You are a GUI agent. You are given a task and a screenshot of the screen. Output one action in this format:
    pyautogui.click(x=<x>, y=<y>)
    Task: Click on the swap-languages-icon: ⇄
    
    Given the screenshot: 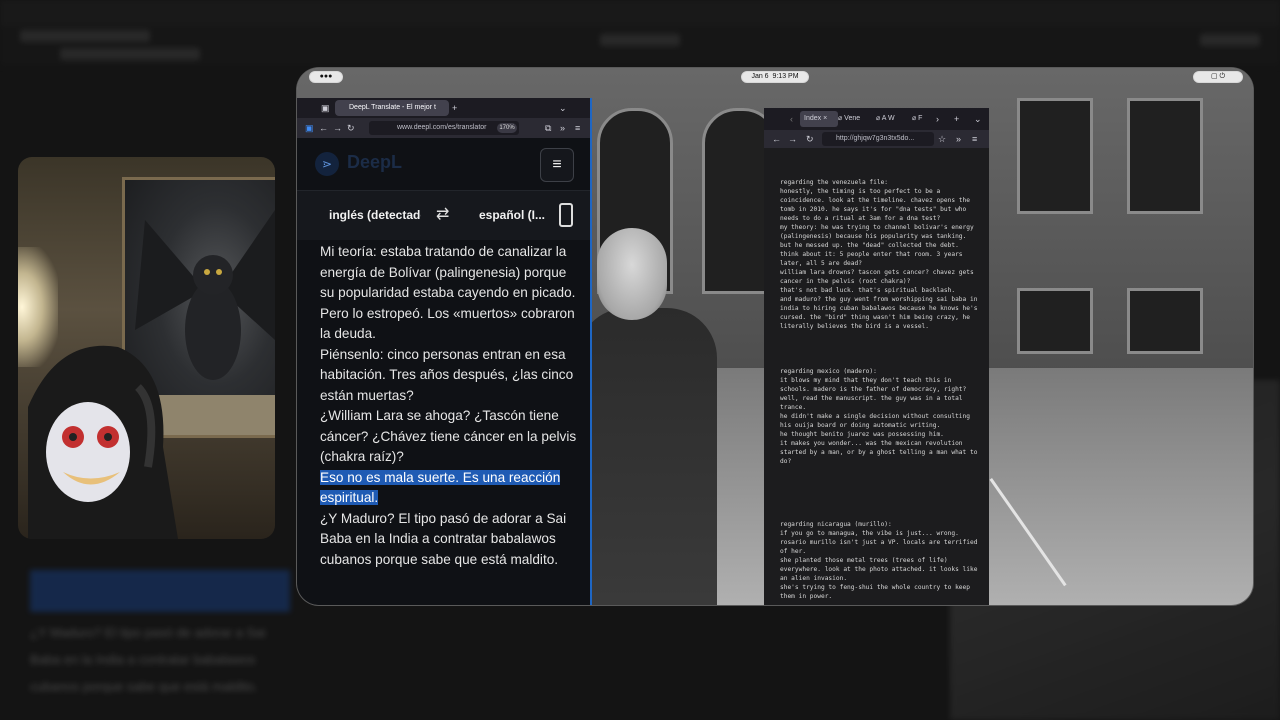 What is the action you would take?
    pyautogui.click(x=442, y=214)
    